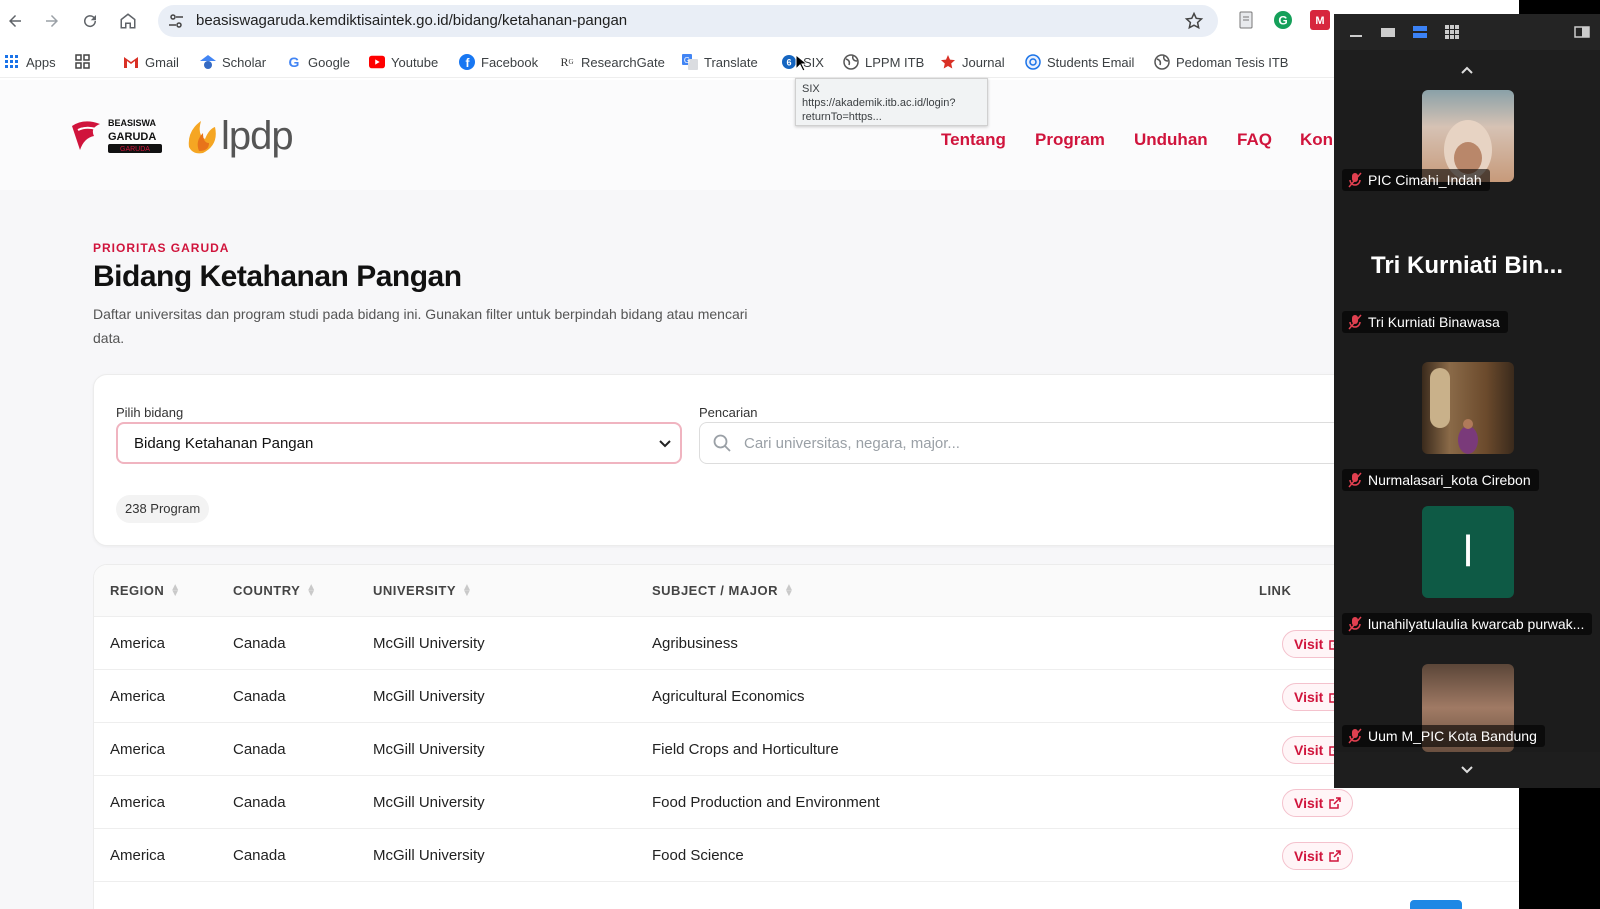 Image resolution: width=1600 pixels, height=909 pixels. What do you see at coordinates (1467, 70) in the screenshot?
I see `scroll-up-button` at bounding box center [1467, 70].